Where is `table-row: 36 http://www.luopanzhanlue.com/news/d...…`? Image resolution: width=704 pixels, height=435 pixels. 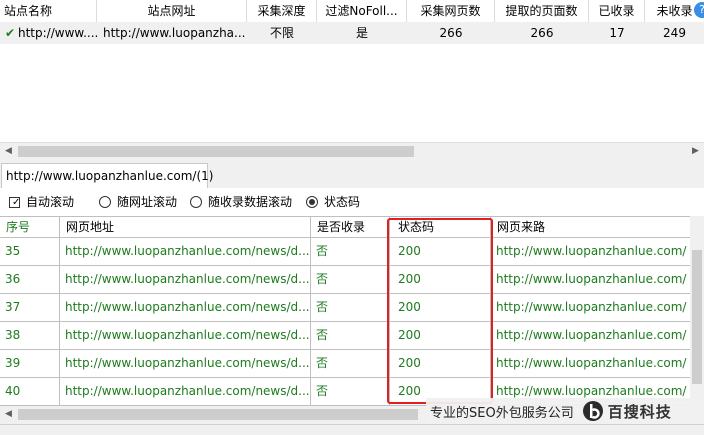 table-row: 36 http://www.luopanzhanlue.com/news/d...… is located at coordinates (345, 280).